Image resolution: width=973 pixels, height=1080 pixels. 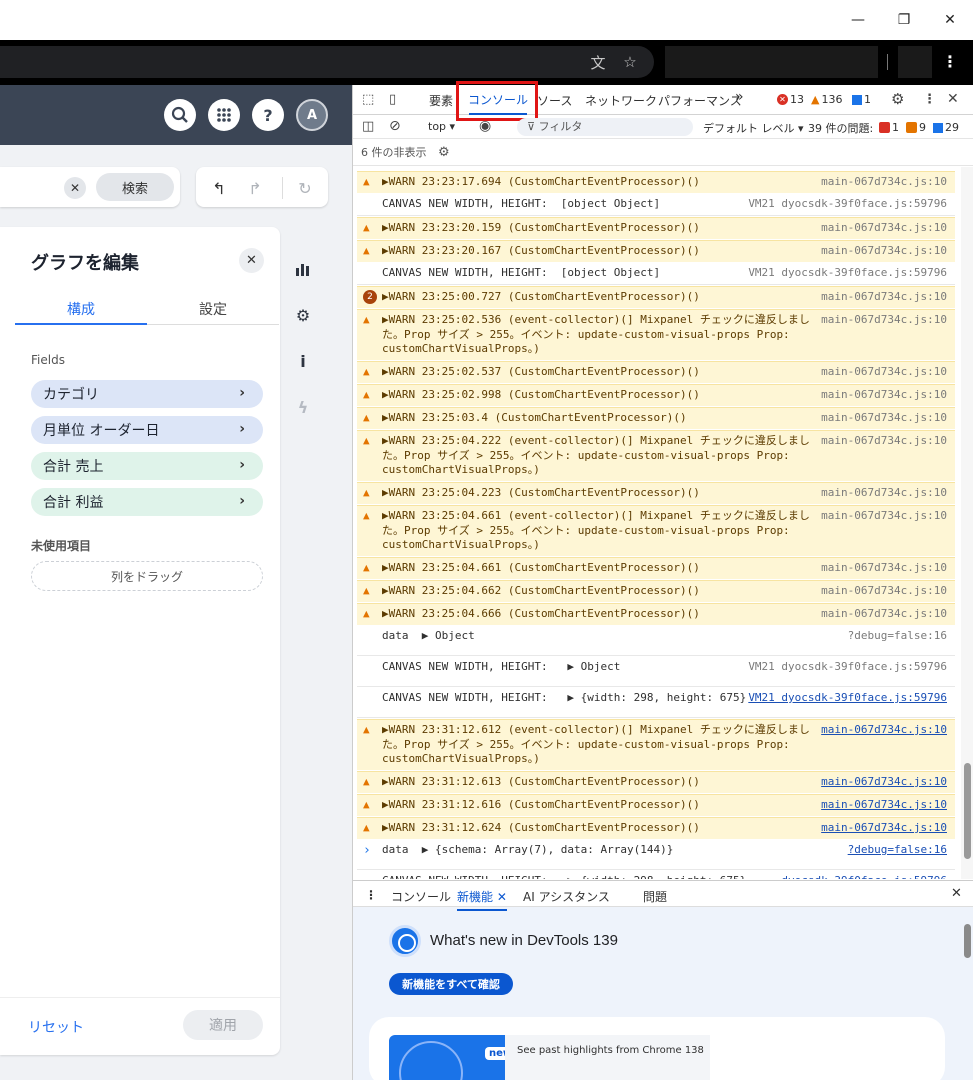 I want to click on clear-console-icon: ⊘, so click(x=395, y=126).